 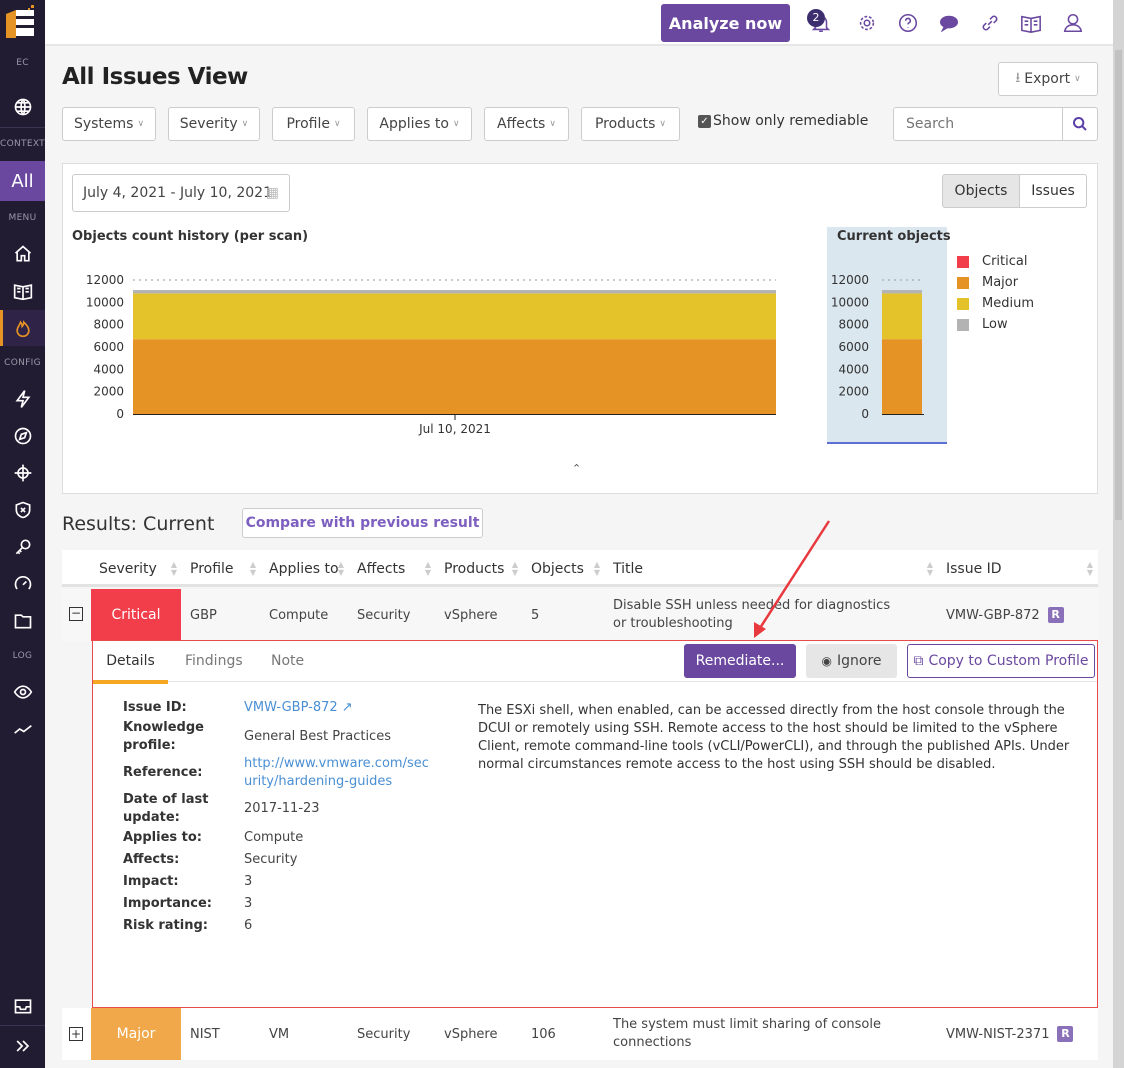 What do you see at coordinates (1008, 303) in the screenshot?
I see `legend-label: Medium` at bounding box center [1008, 303].